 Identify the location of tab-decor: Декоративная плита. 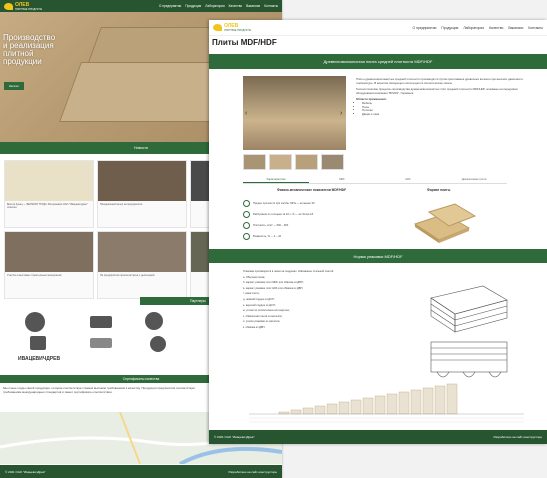
(474, 180).